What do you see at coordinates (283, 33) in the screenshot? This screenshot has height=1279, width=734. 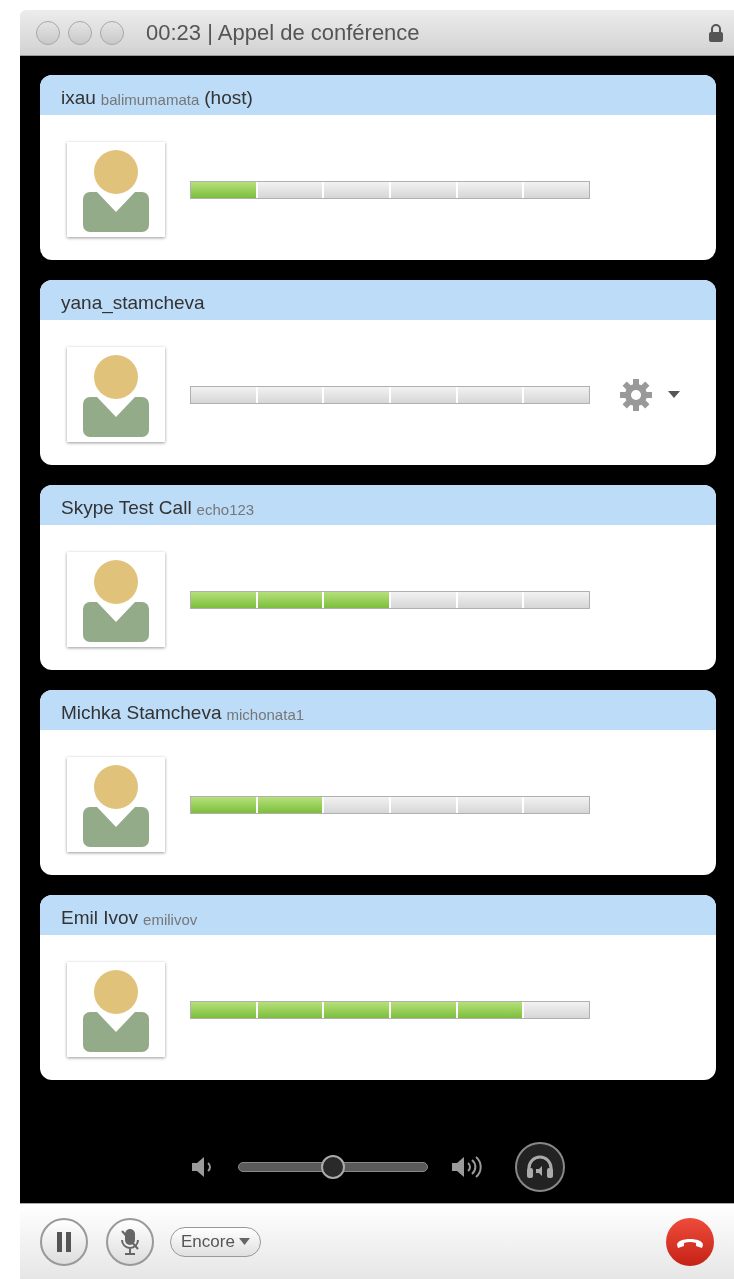 I see `window-title: 00:23 | Appel de conférence` at bounding box center [283, 33].